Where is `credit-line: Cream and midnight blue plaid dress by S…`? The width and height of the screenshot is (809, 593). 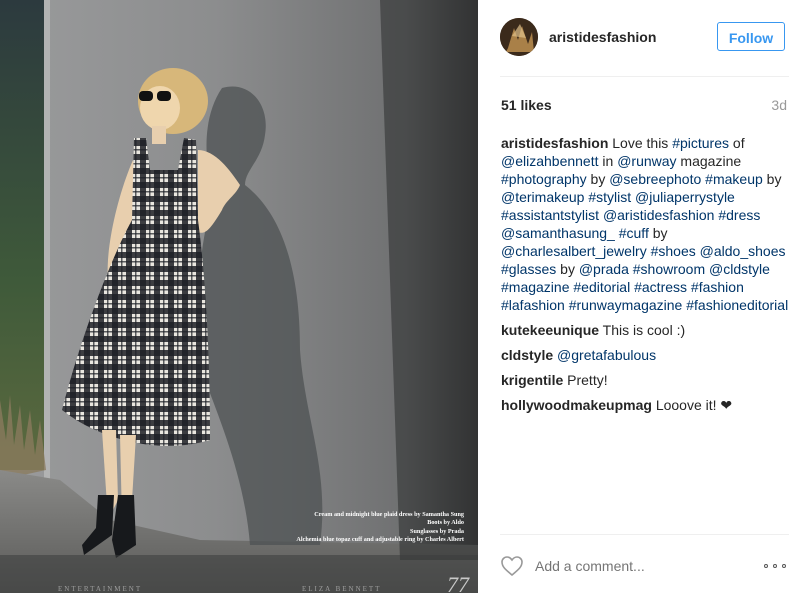 credit-line: Cream and midnight blue plaid dress by S… is located at coordinates (389, 514).